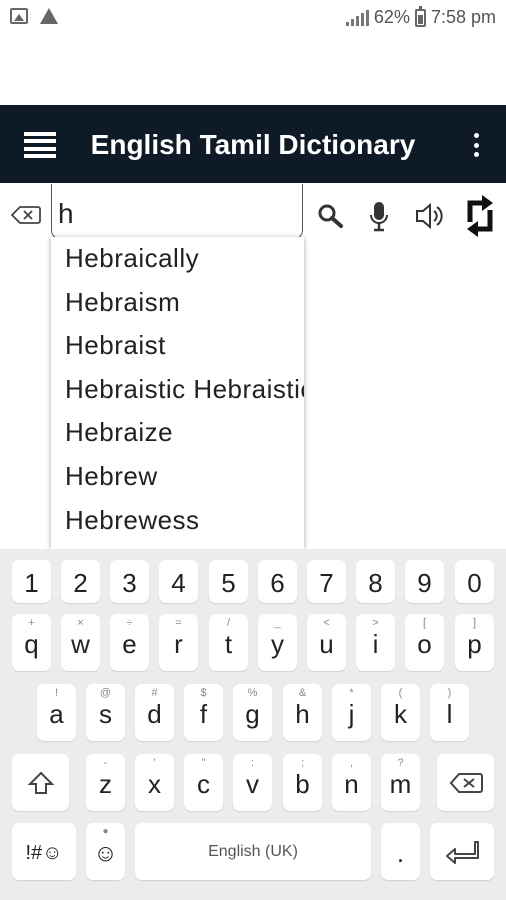 Image resolution: width=506 pixels, height=900 pixels. What do you see at coordinates (474, 581) in the screenshot?
I see `key-0: 0` at bounding box center [474, 581].